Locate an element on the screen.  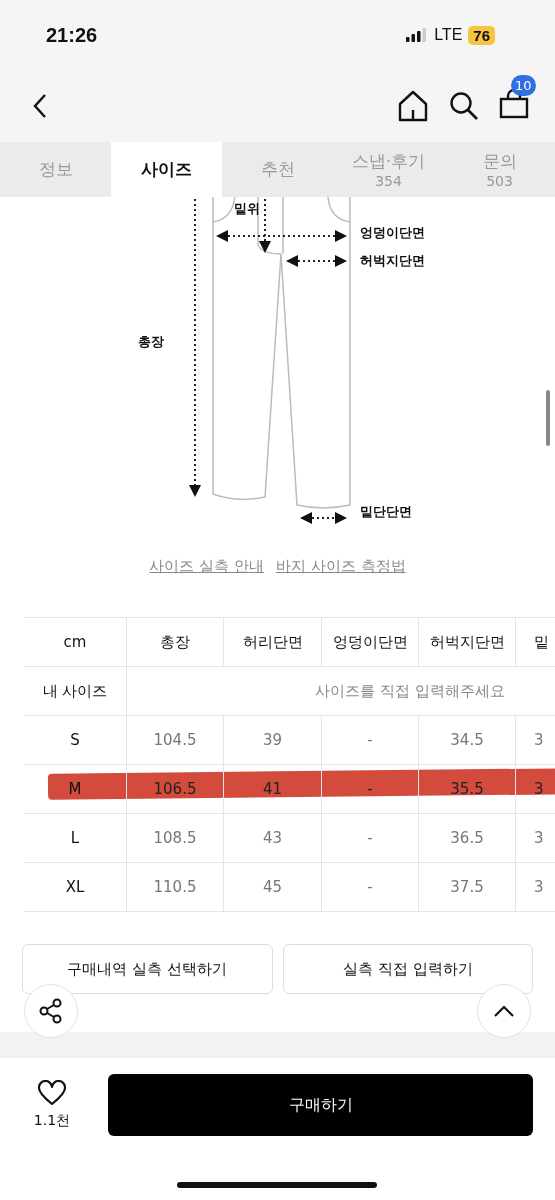
column-header: 허벅지단면 is located at coordinates (466, 642).